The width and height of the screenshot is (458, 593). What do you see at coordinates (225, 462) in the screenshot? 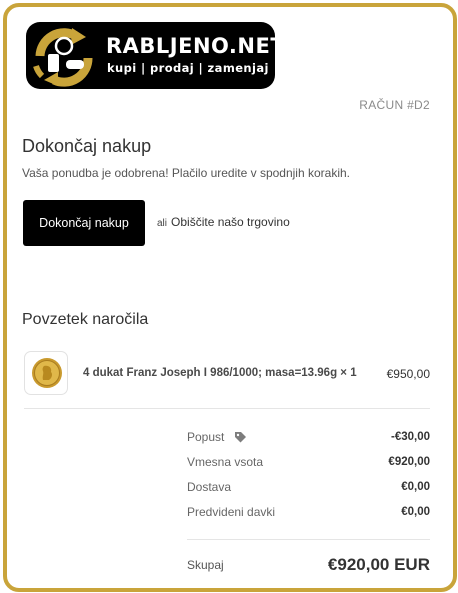
I see `subtotal-label: Vmesna vsota` at bounding box center [225, 462].